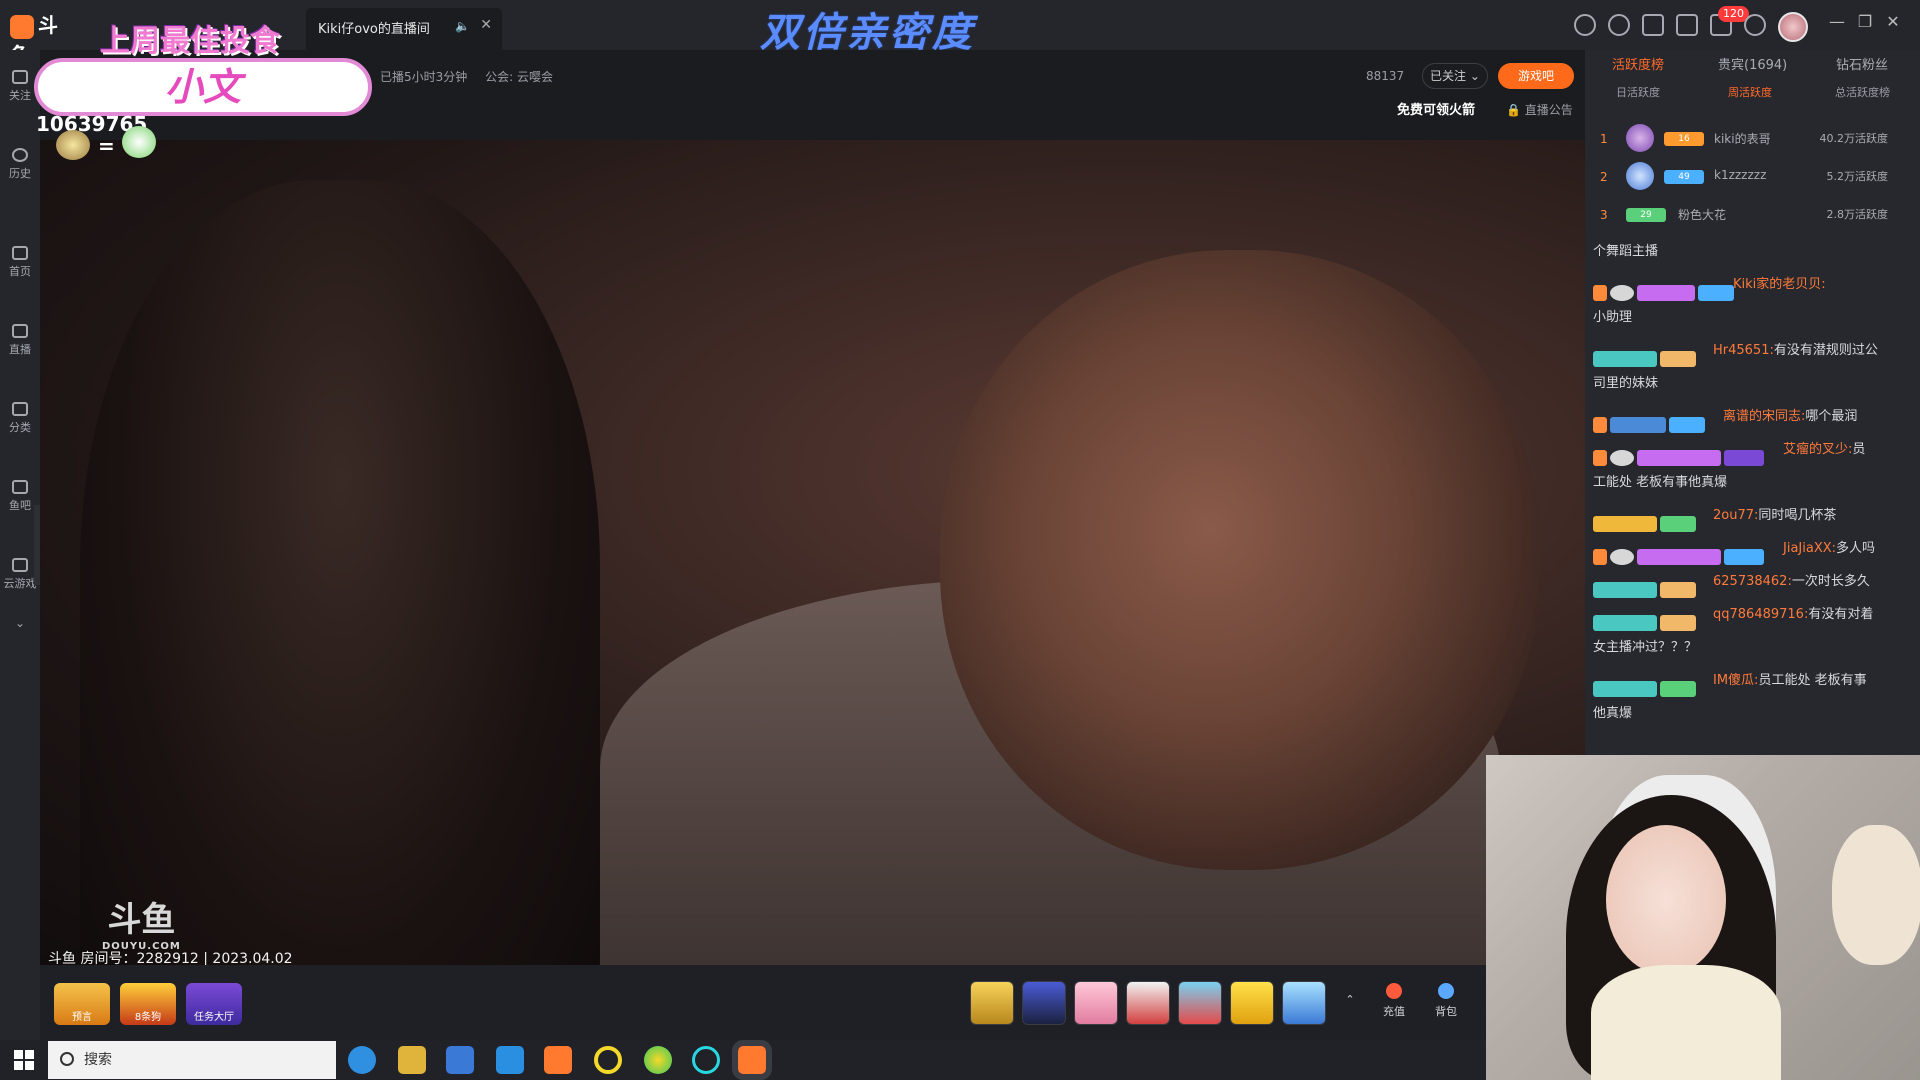 The width and height of the screenshot is (1920, 1080). Describe the element at coordinates (486, 25) in the screenshot. I see `close-tab-icon: ✕` at that location.